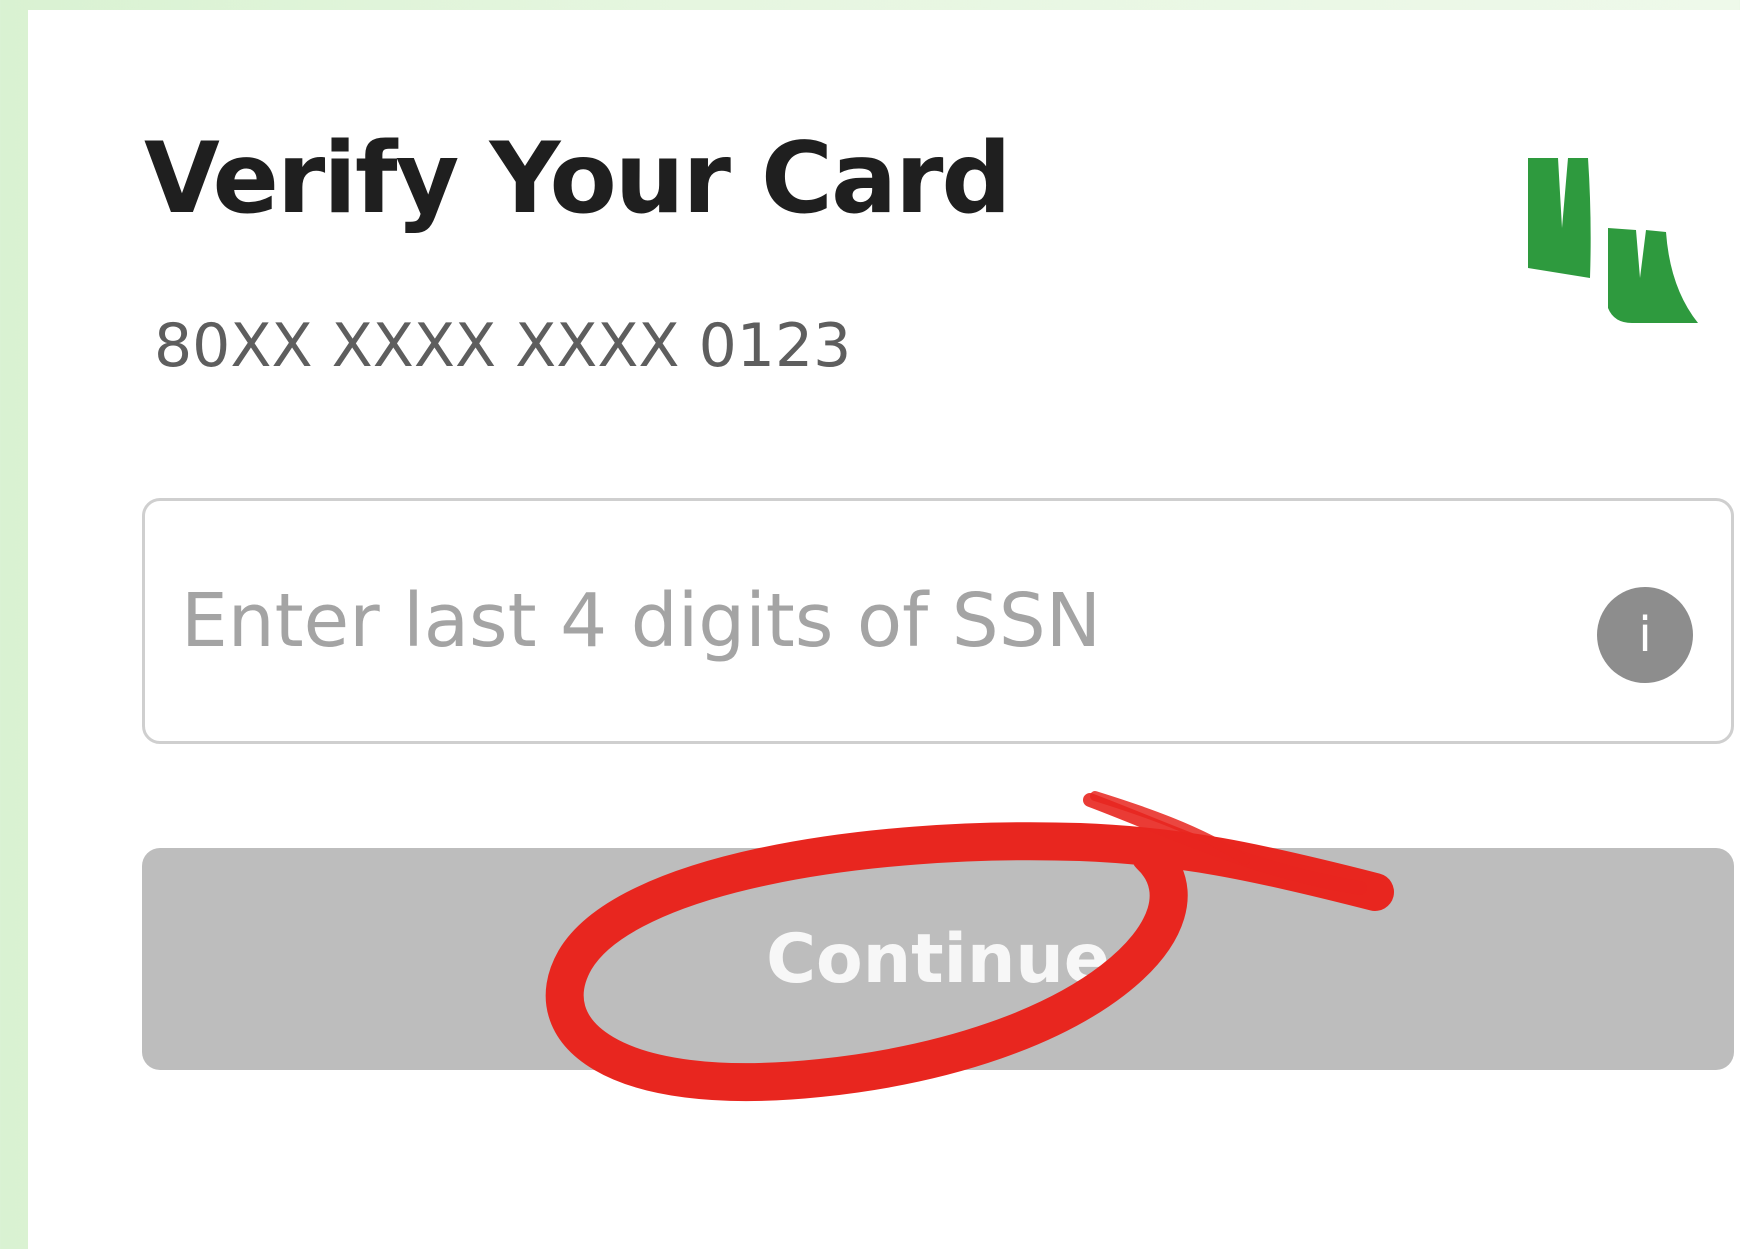  I want to click on ssn-input, so click(846, 621).